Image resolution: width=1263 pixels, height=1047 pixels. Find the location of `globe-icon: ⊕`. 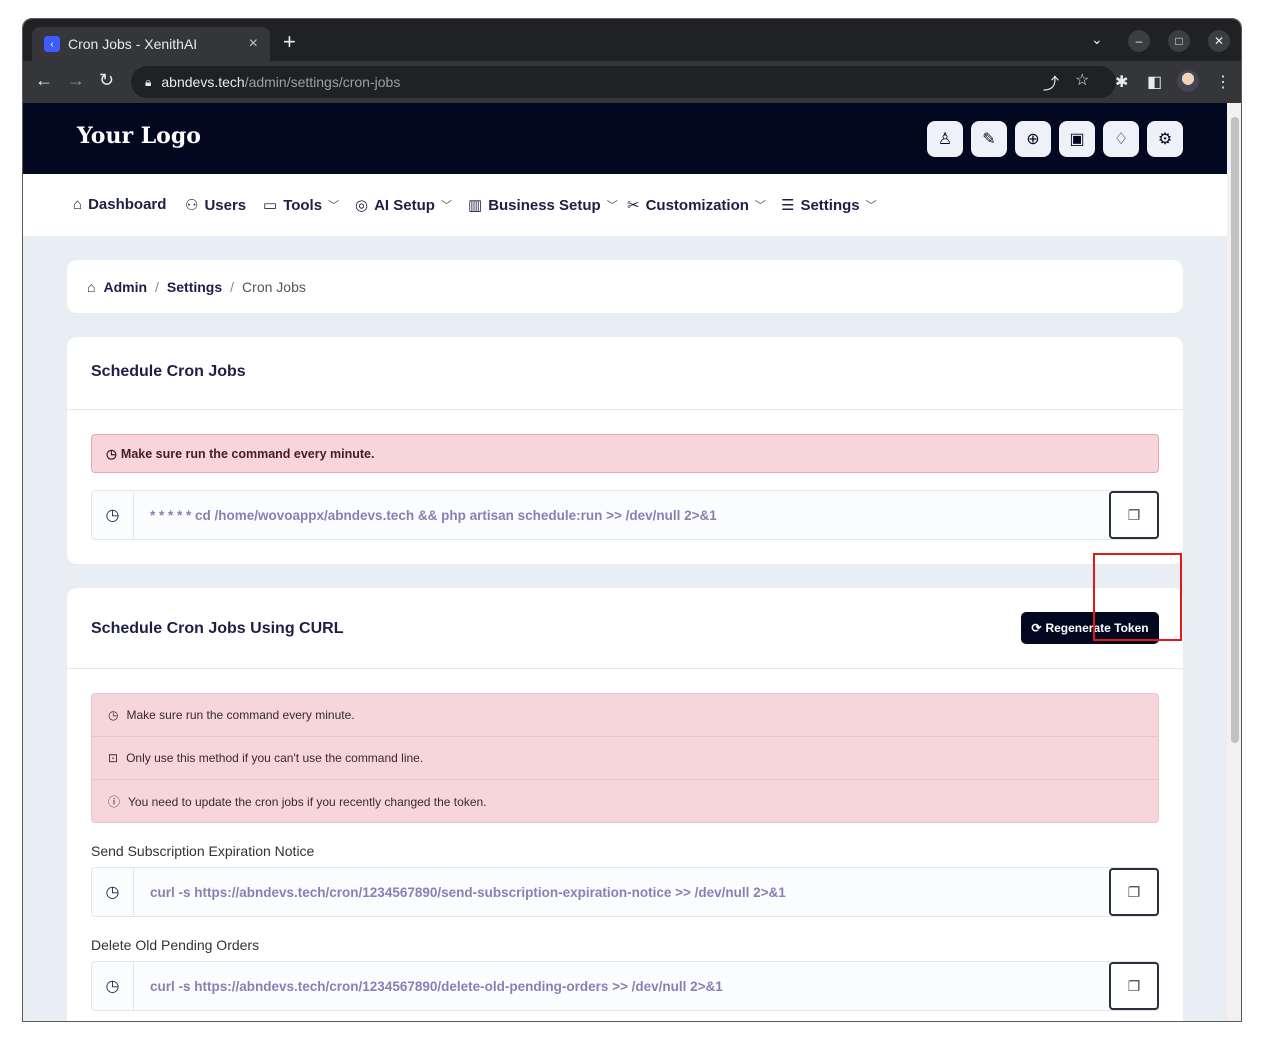

globe-icon: ⊕ is located at coordinates (1033, 139).